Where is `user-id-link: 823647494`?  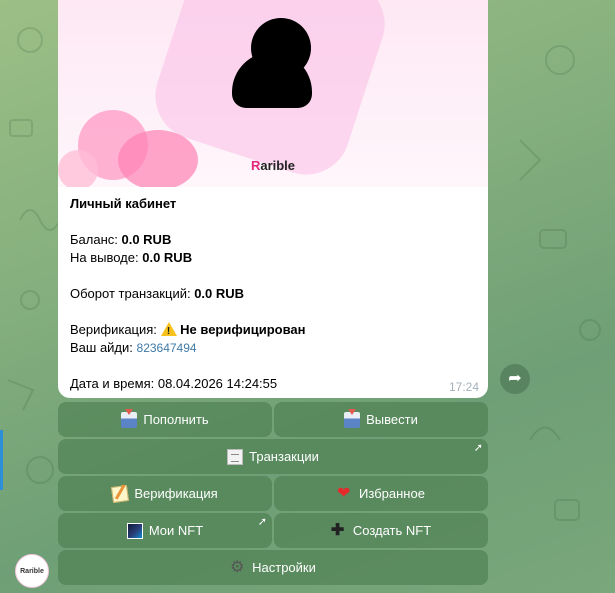
user-id-link: 823647494 is located at coordinates (167, 348).